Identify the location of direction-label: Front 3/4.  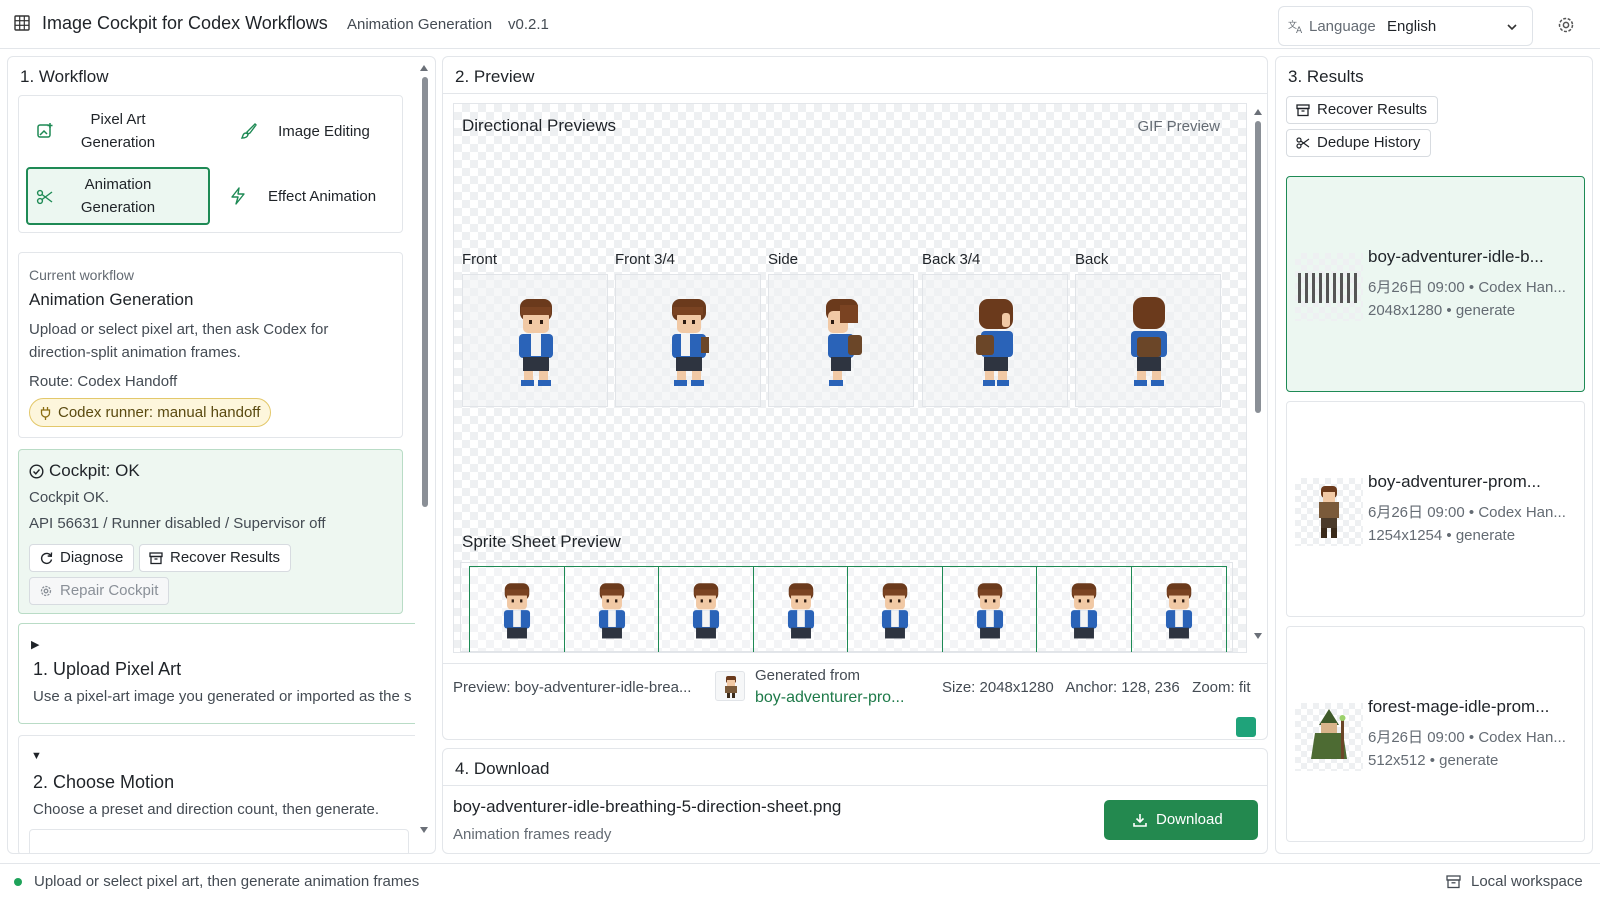
(645, 259).